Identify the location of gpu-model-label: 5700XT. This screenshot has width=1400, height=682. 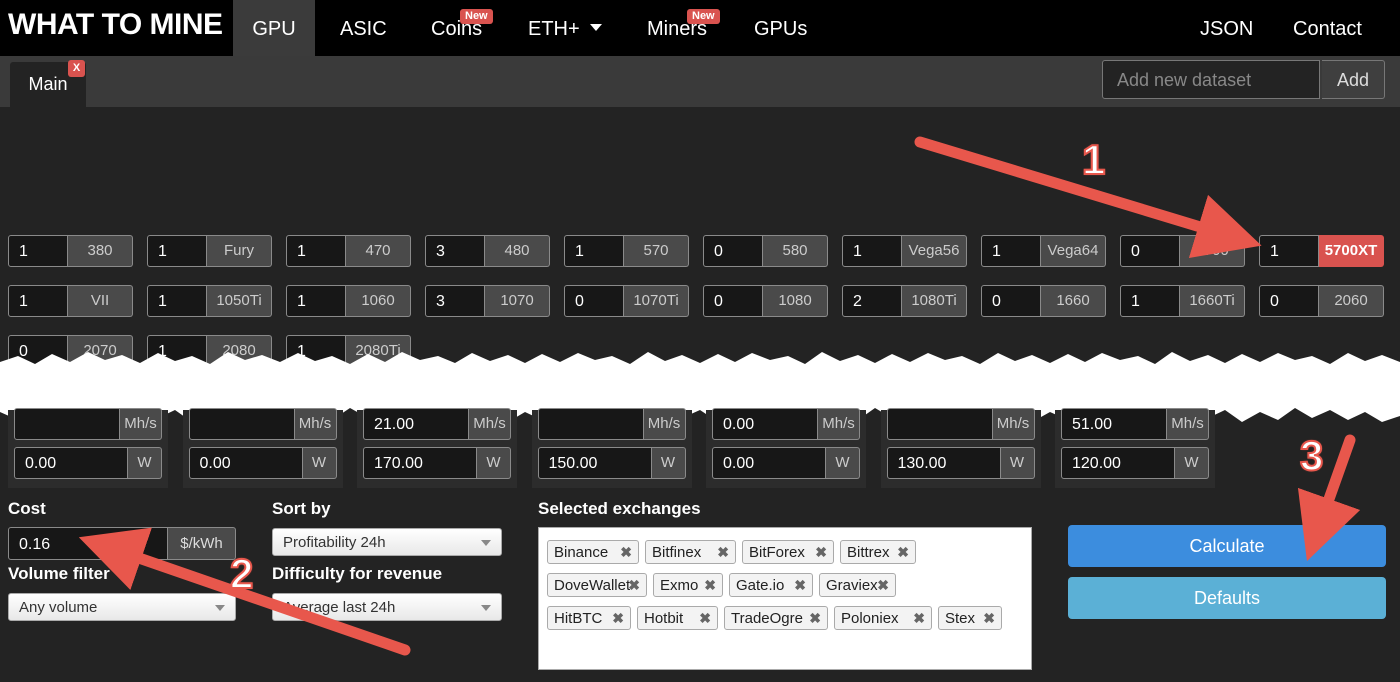
(1351, 251).